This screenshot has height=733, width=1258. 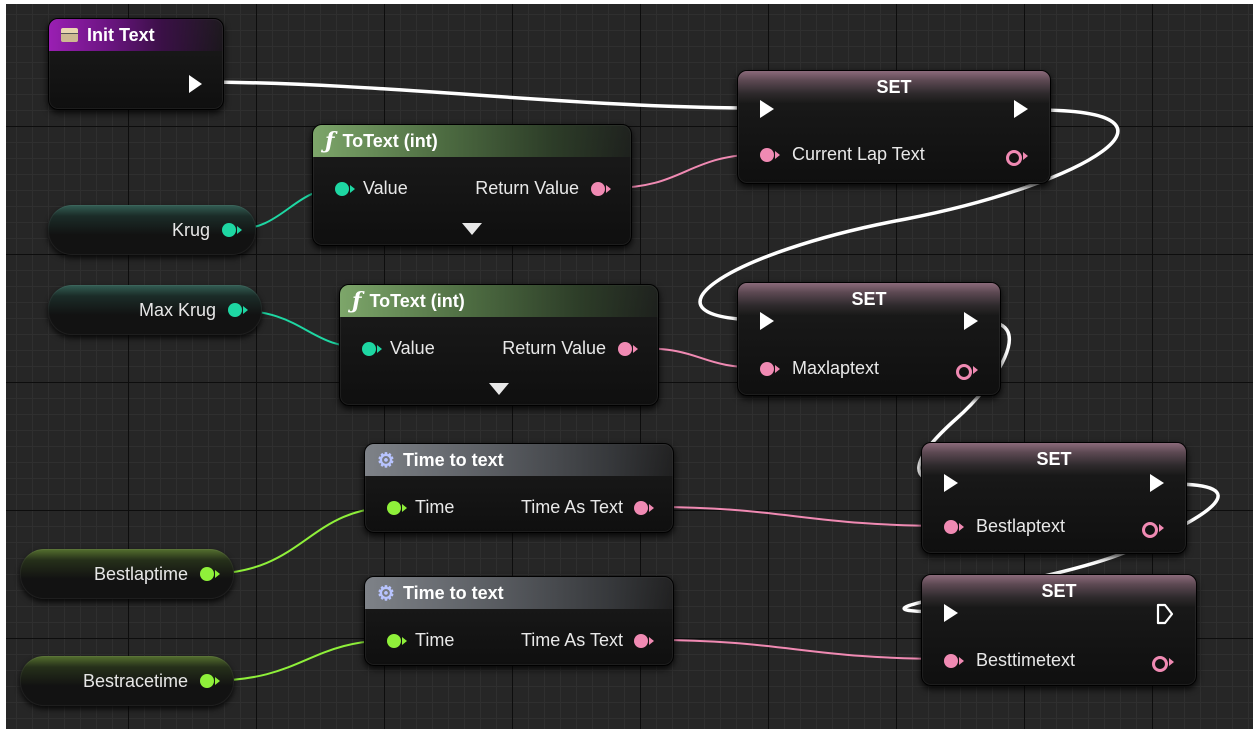 What do you see at coordinates (571, 507) in the screenshot?
I see `time-to-text-1-output-label: Time As Text` at bounding box center [571, 507].